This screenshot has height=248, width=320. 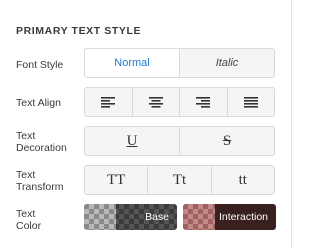 I want to click on decoration-underline-button: U, so click(x=132, y=141).